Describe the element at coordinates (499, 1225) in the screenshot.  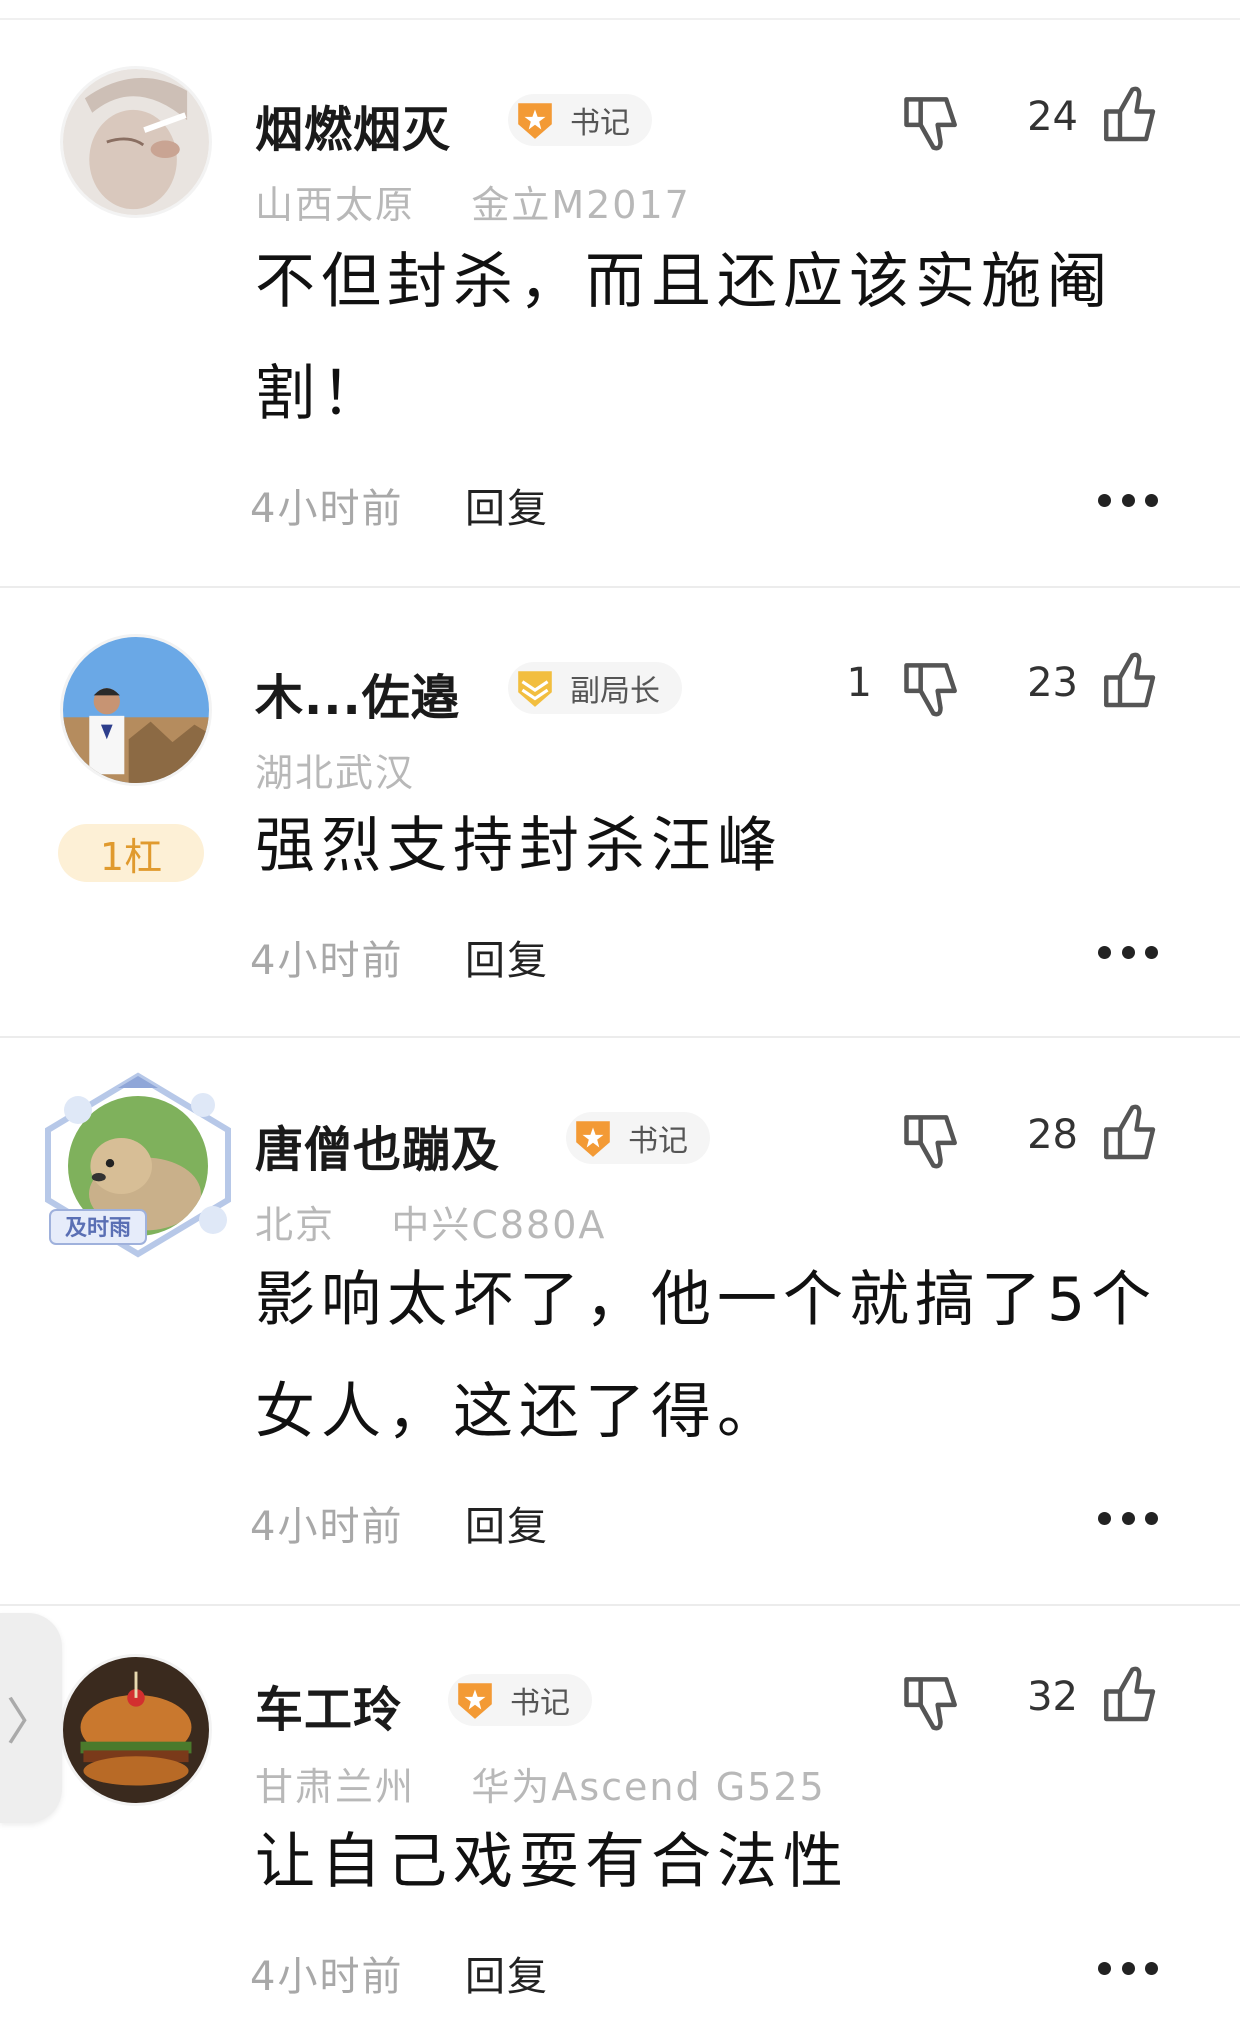
I see `user-device: 中兴C880A` at that location.